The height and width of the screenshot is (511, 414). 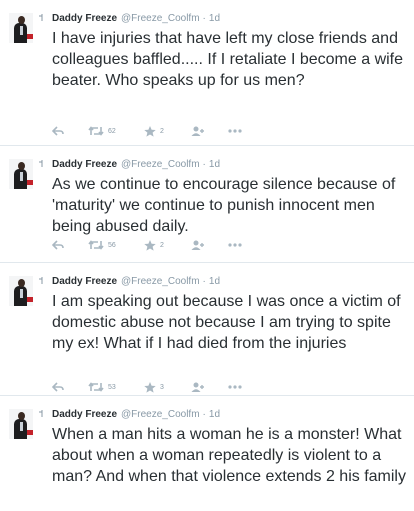 I want to click on retweet-button: 53, so click(x=102, y=387).